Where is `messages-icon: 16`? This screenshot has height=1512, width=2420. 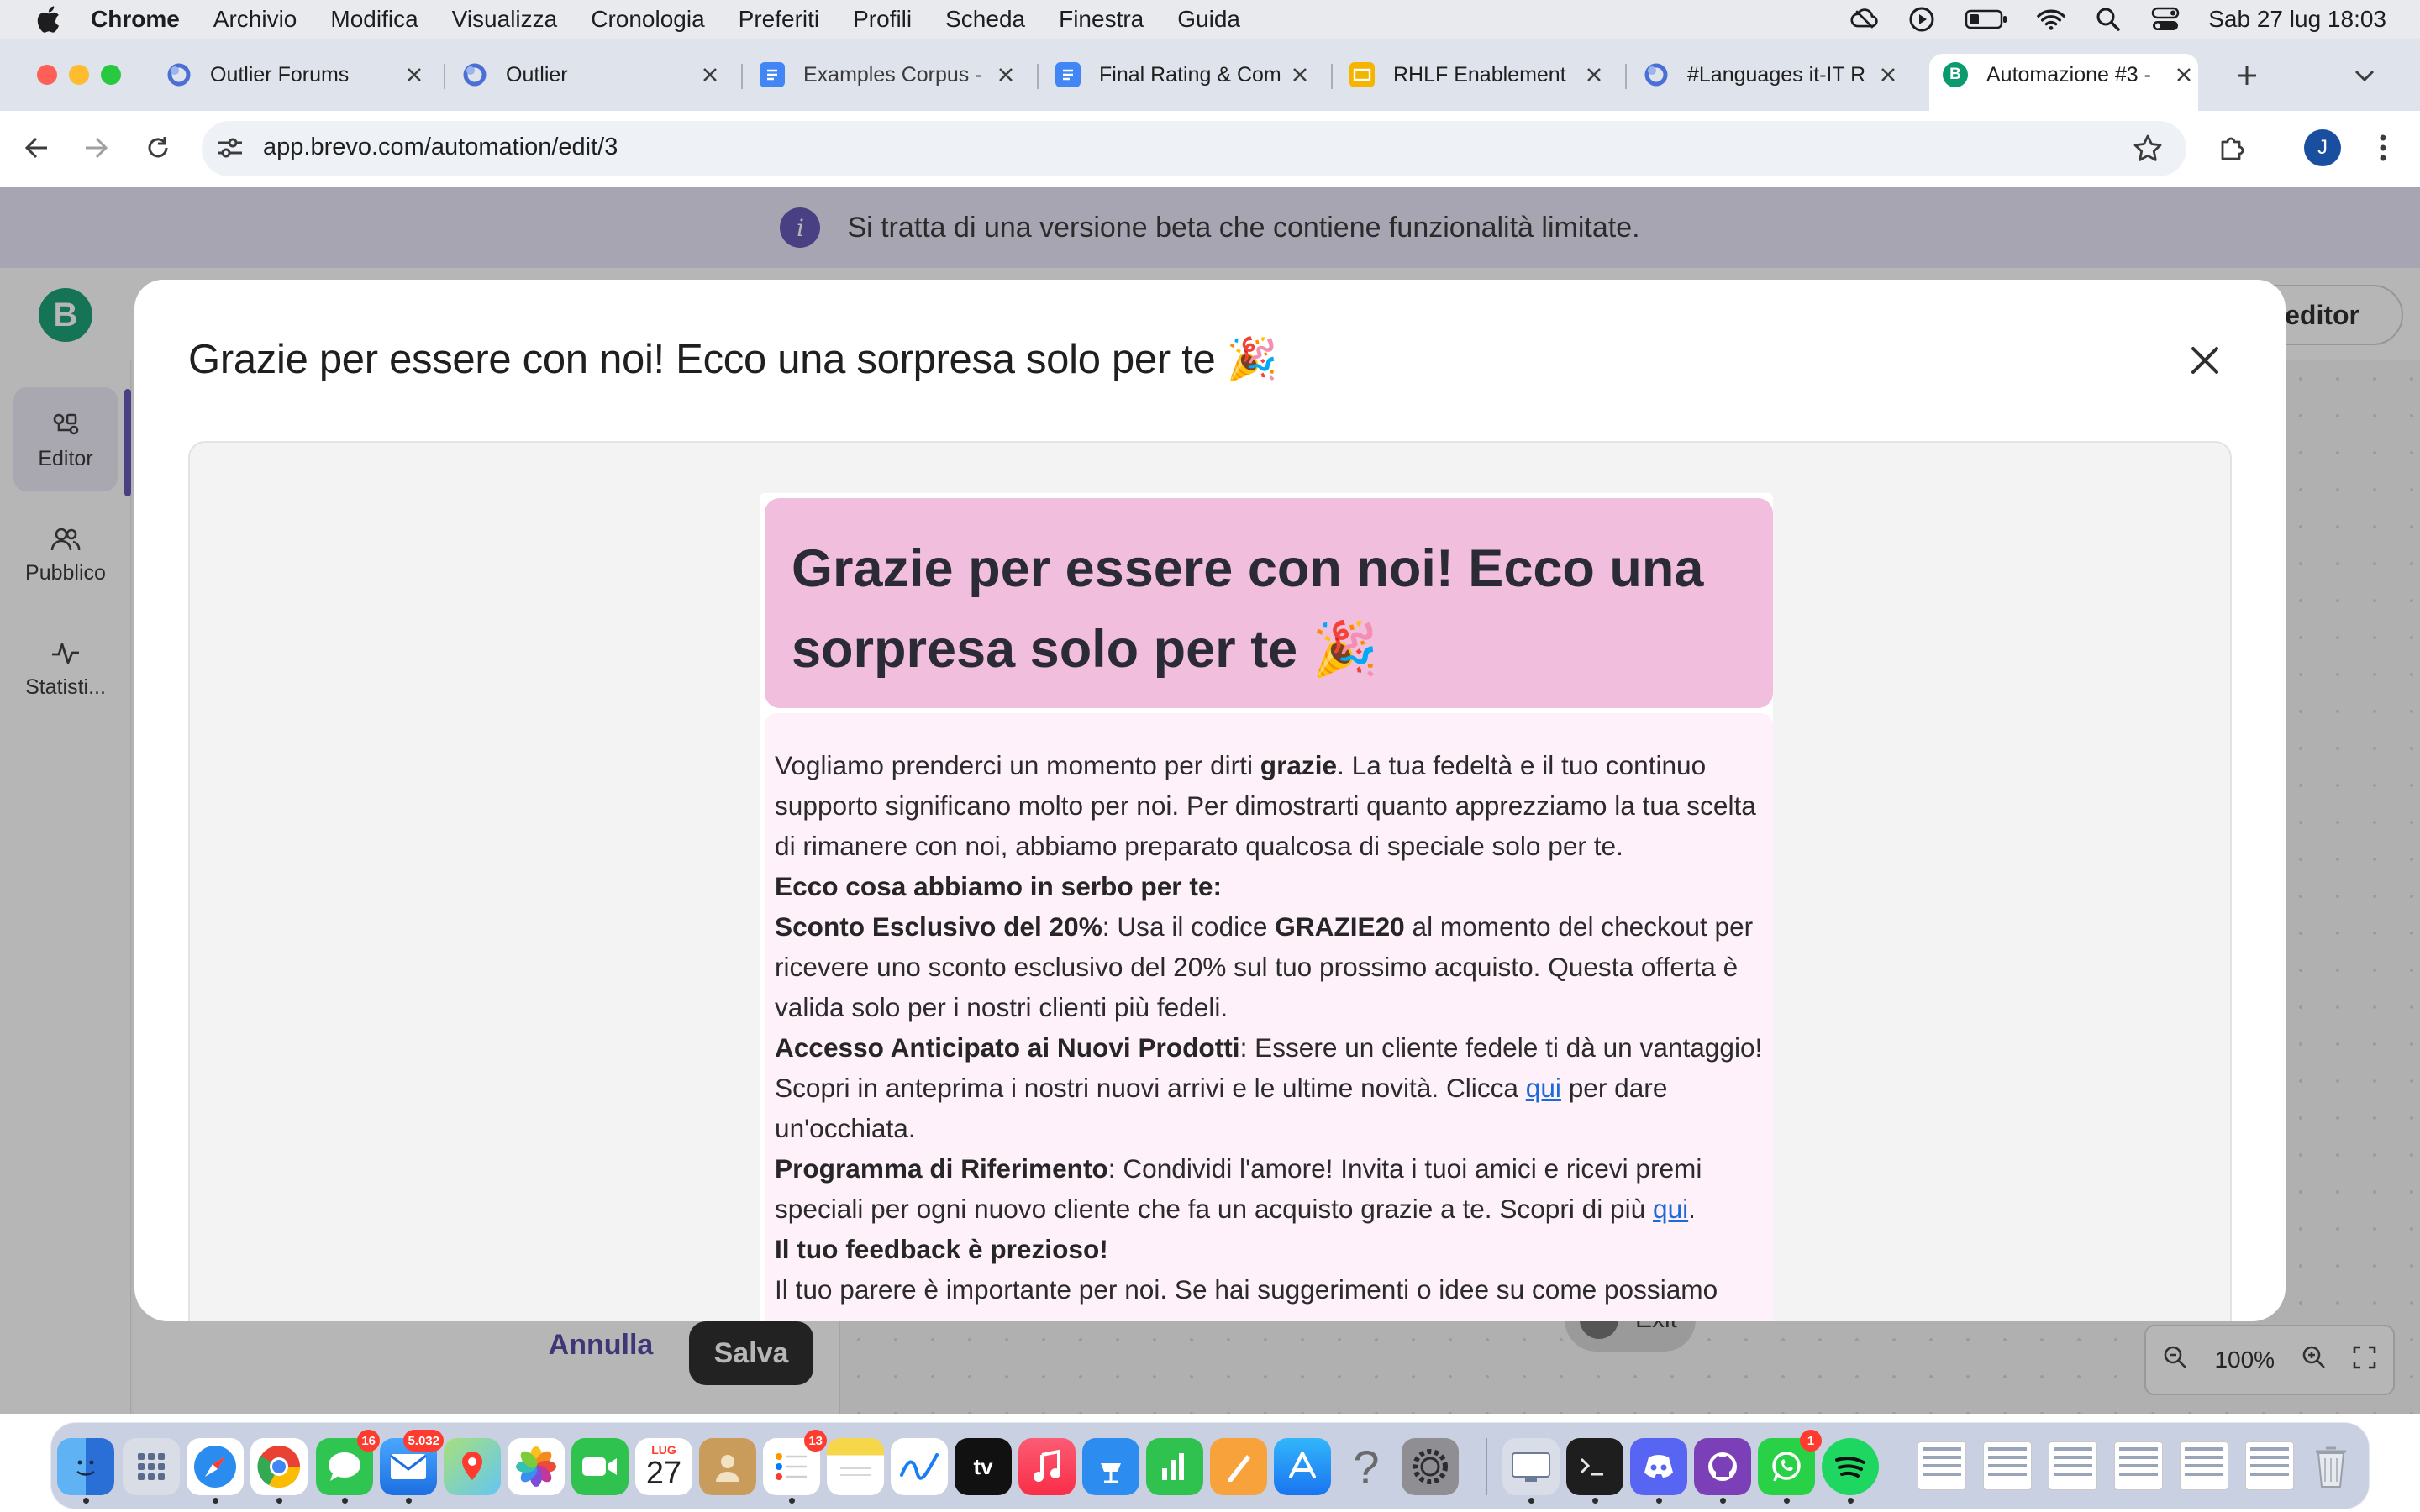
messages-icon: 16 is located at coordinates (348, 1462).